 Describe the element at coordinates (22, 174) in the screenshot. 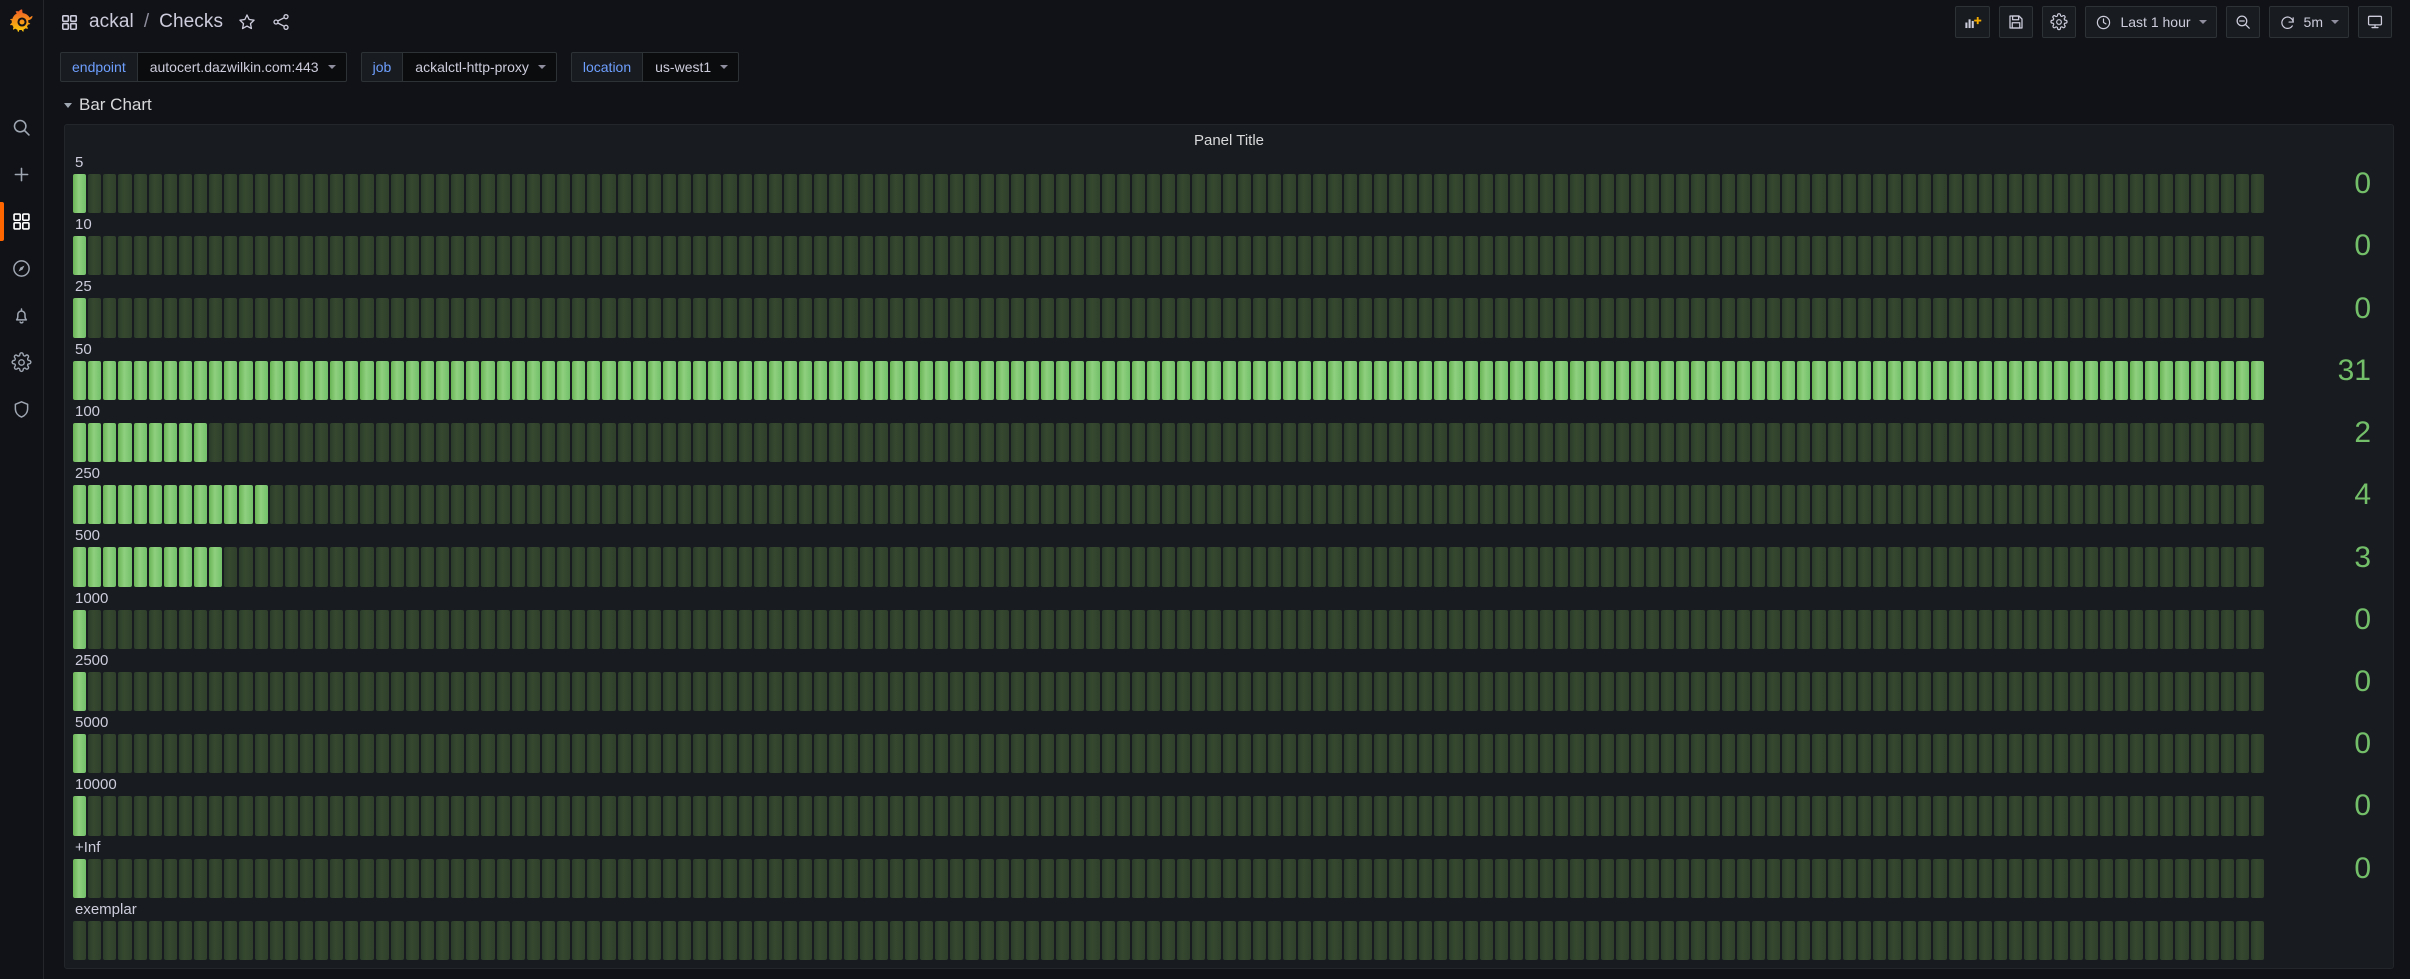

I see `sidebar-item-create` at that location.